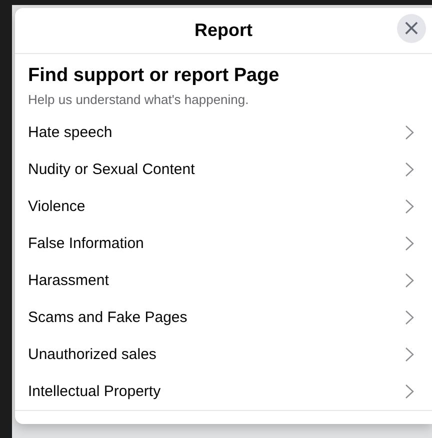 The width and height of the screenshot is (432, 438). What do you see at coordinates (224, 317) in the screenshot?
I see `report-option: Scams and Fake Pages` at bounding box center [224, 317].